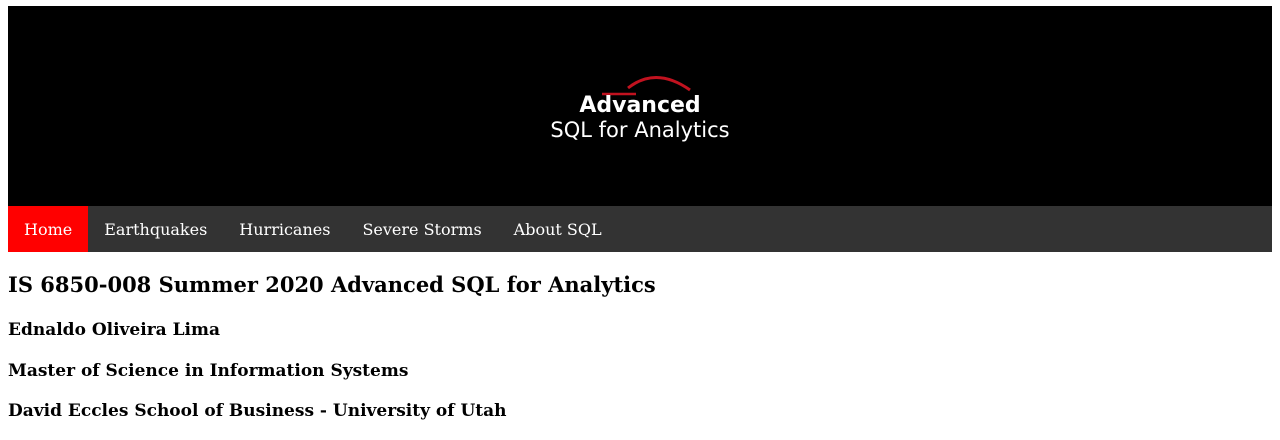 The image size is (1280, 440). What do you see at coordinates (155, 229) in the screenshot?
I see `nav-item-earthquakes: Earthquakes` at bounding box center [155, 229].